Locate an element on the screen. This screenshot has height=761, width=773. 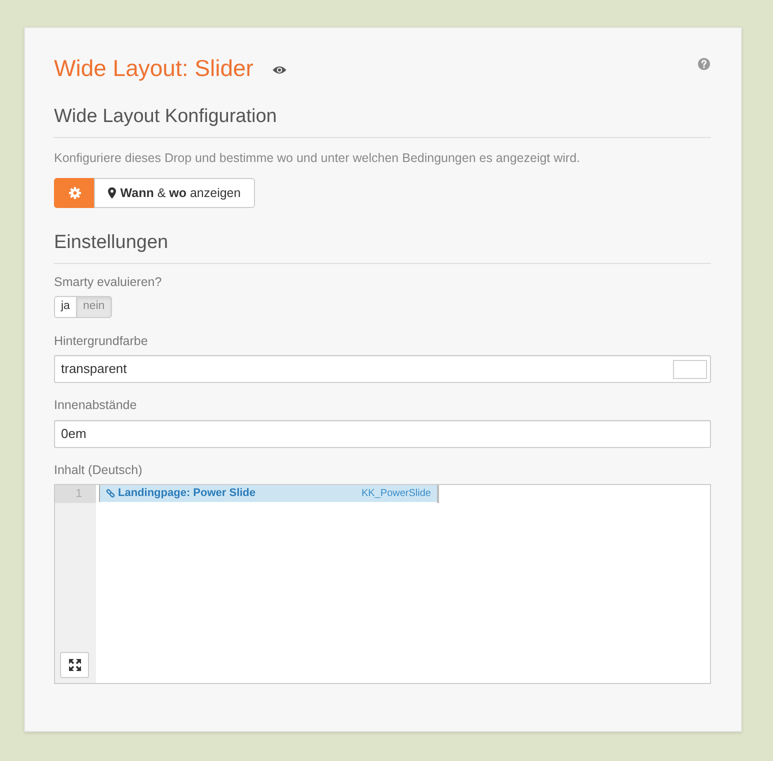
toggle-option: ja is located at coordinates (65, 307).